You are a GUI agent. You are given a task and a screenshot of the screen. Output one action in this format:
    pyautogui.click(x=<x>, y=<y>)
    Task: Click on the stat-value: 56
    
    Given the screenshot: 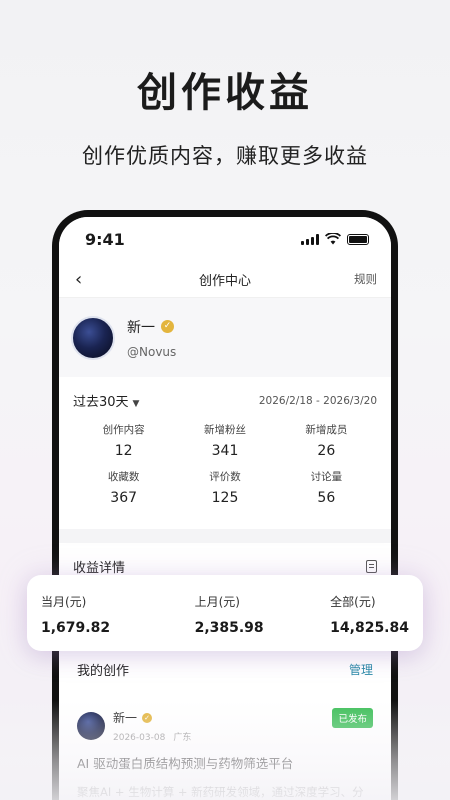 What is the action you would take?
    pyautogui.click(x=326, y=498)
    